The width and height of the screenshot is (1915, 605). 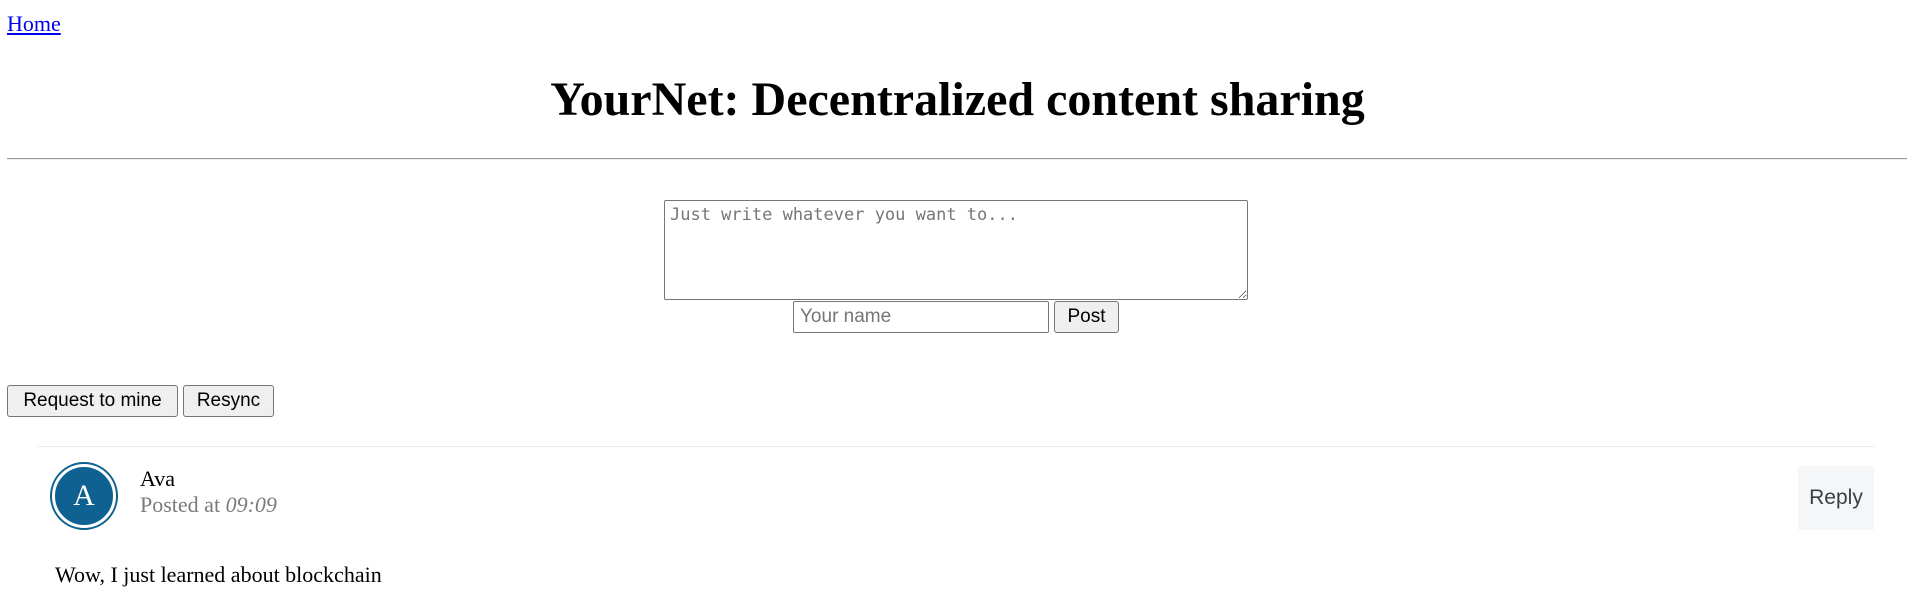 I want to click on posted-at-label: Posted at, so click(x=180, y=504).